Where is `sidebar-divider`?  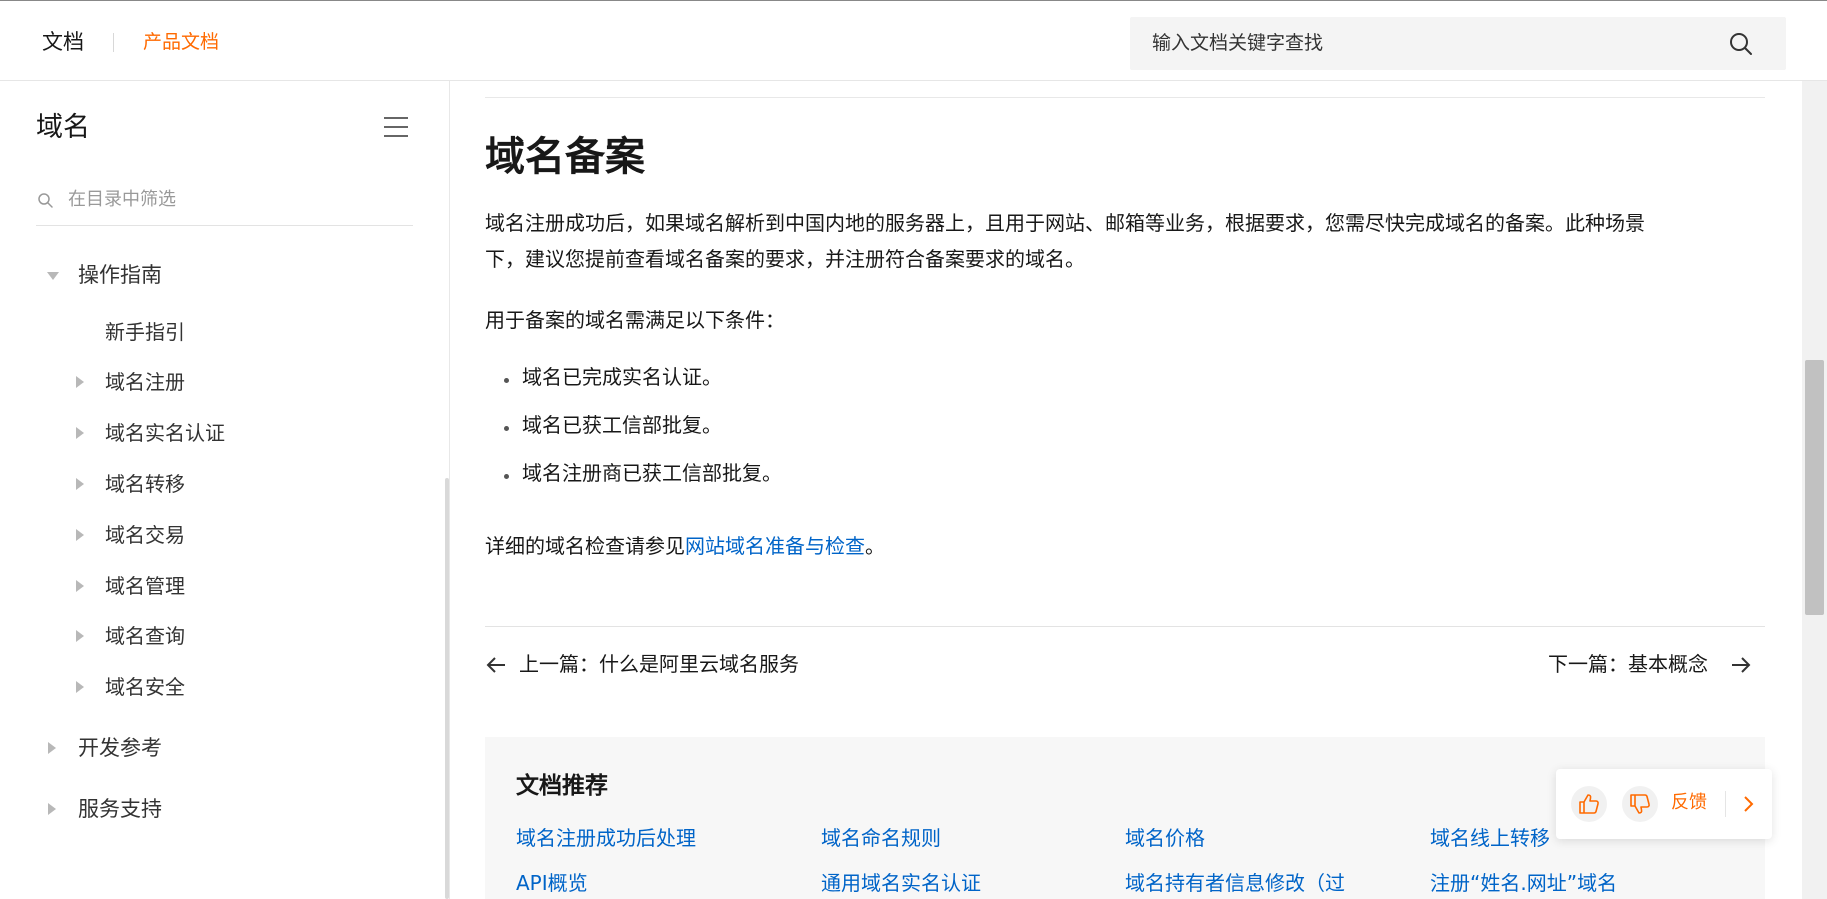 sidebar-divider is located at coordinates (449, 490).